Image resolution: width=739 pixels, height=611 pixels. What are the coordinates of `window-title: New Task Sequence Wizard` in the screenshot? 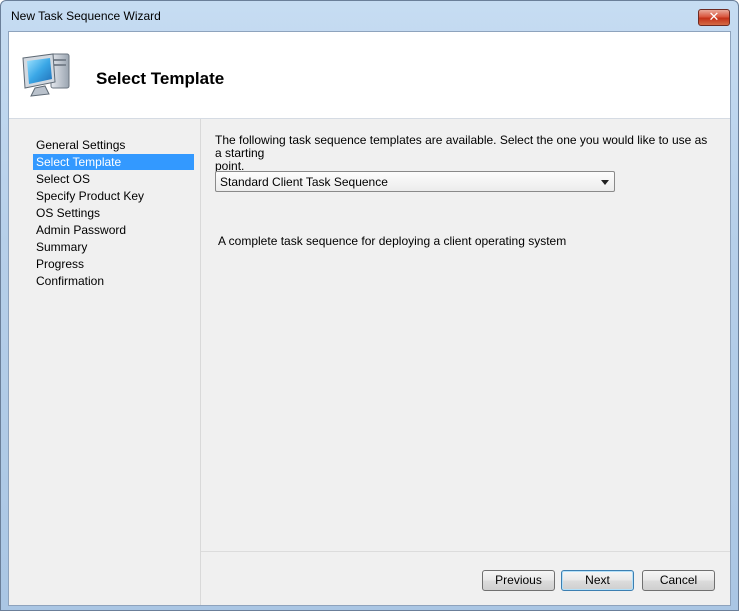 It's located at (86, 16).